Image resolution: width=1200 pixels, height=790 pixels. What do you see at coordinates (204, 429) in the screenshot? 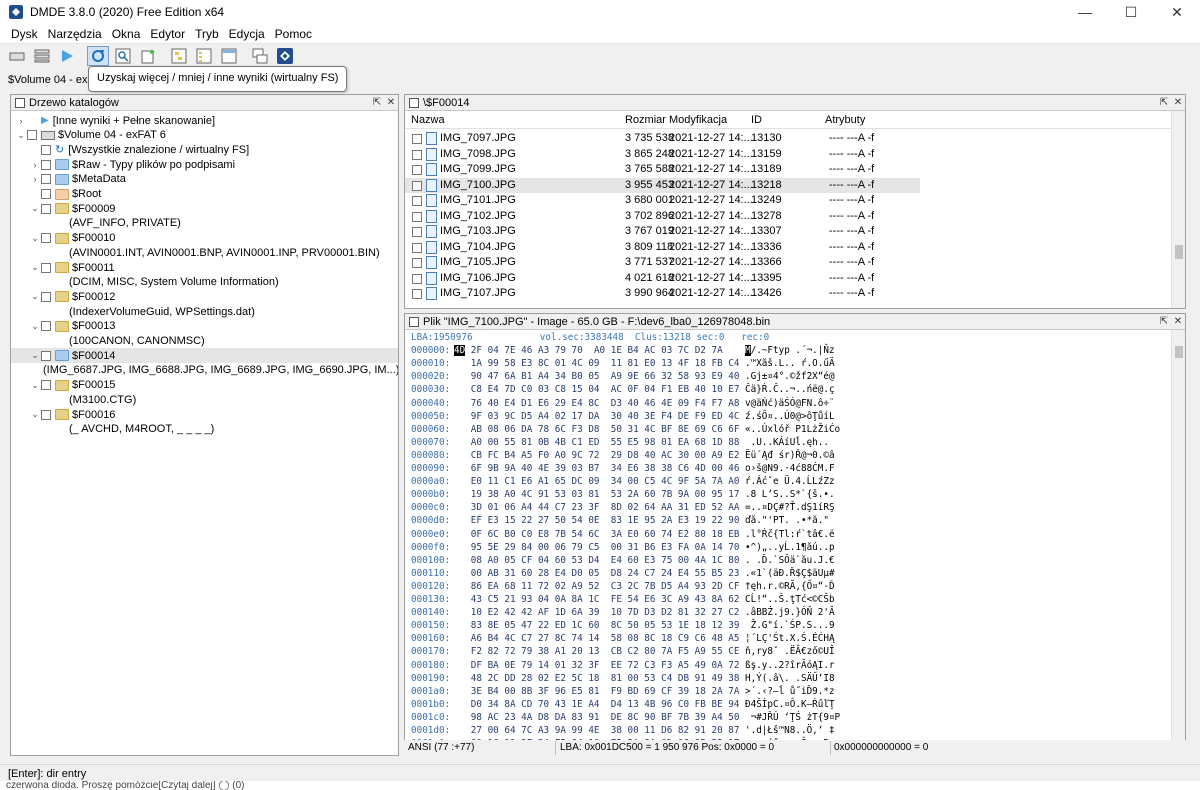
I see `tree-node: (_ AVCHD, M4ROOT, _ _ _ _)` at bounding box center [204, 429].